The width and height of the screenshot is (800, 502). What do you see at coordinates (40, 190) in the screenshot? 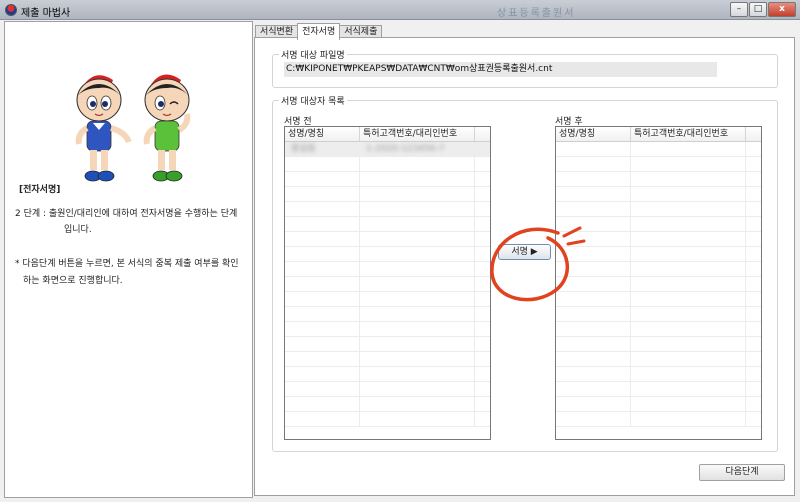
I see `step-heading: [전자서명]` at bounding box center [40, 190].